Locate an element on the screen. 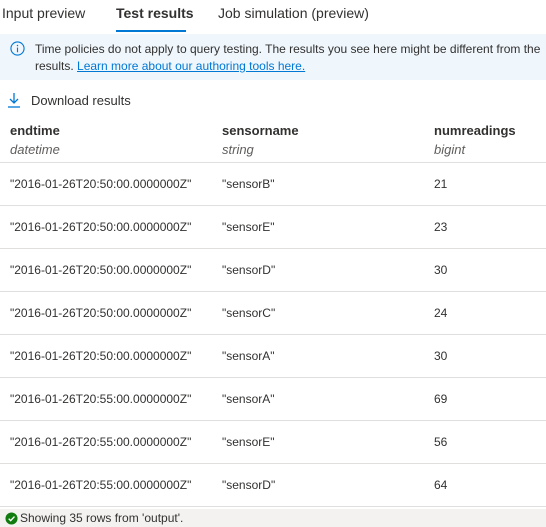  cell-numreadings: 64 is located at coordinates (441, 485).